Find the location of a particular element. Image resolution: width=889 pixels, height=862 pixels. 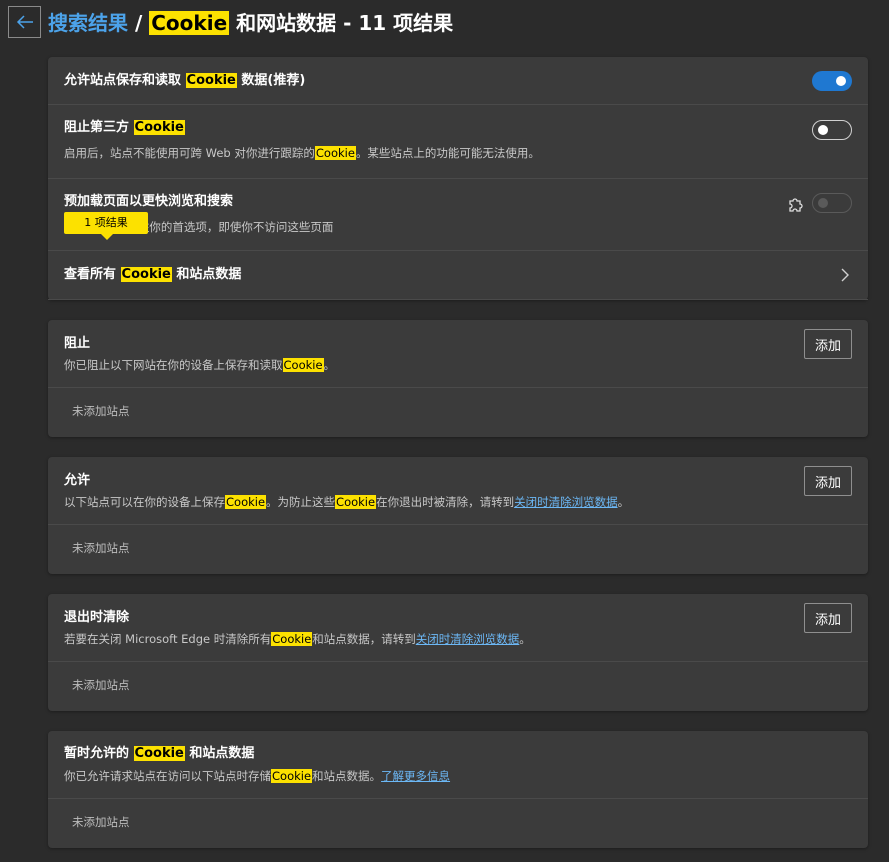

block-add-button: 添加 is located at coordinates (828, 344).